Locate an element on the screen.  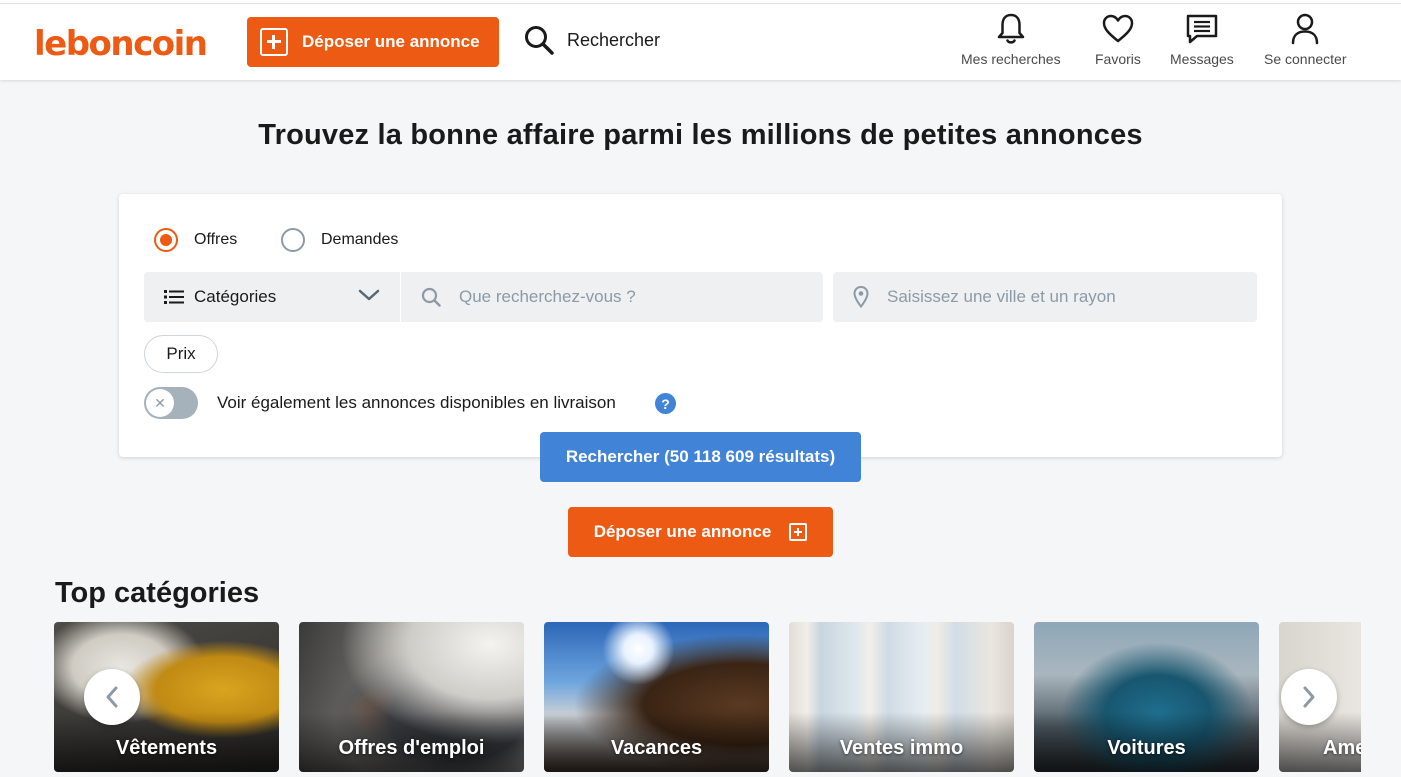
categories-dropdown: Catégories is located at coordinates (272, 297).